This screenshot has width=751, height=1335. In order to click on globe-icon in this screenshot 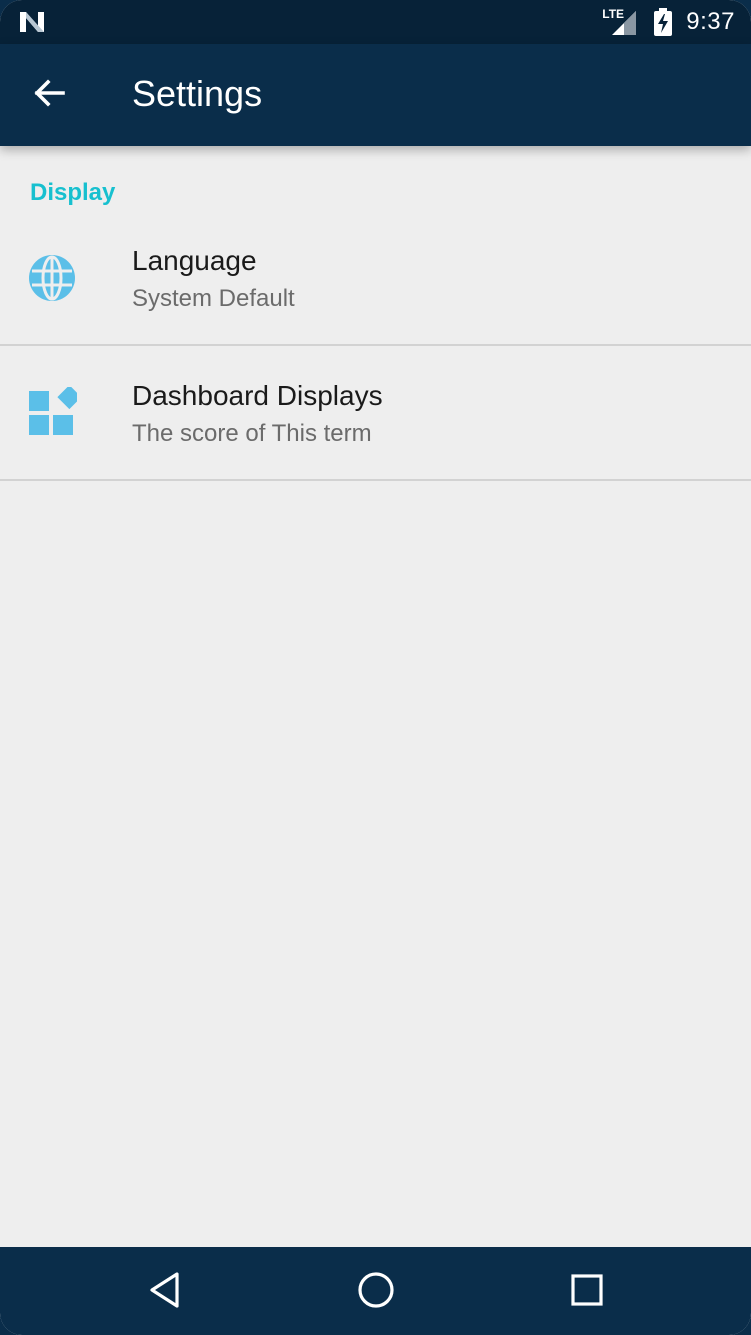, I will do `click(52, 278)`.